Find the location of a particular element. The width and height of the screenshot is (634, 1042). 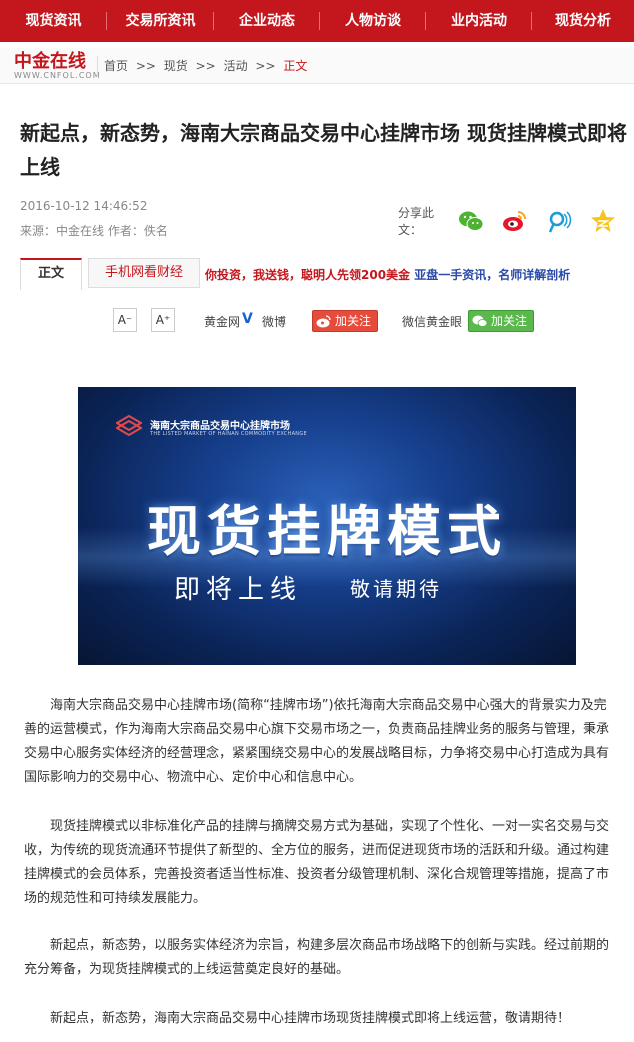

banner-headline: 现货挂牌模式 is located at coordinates (327, 531).